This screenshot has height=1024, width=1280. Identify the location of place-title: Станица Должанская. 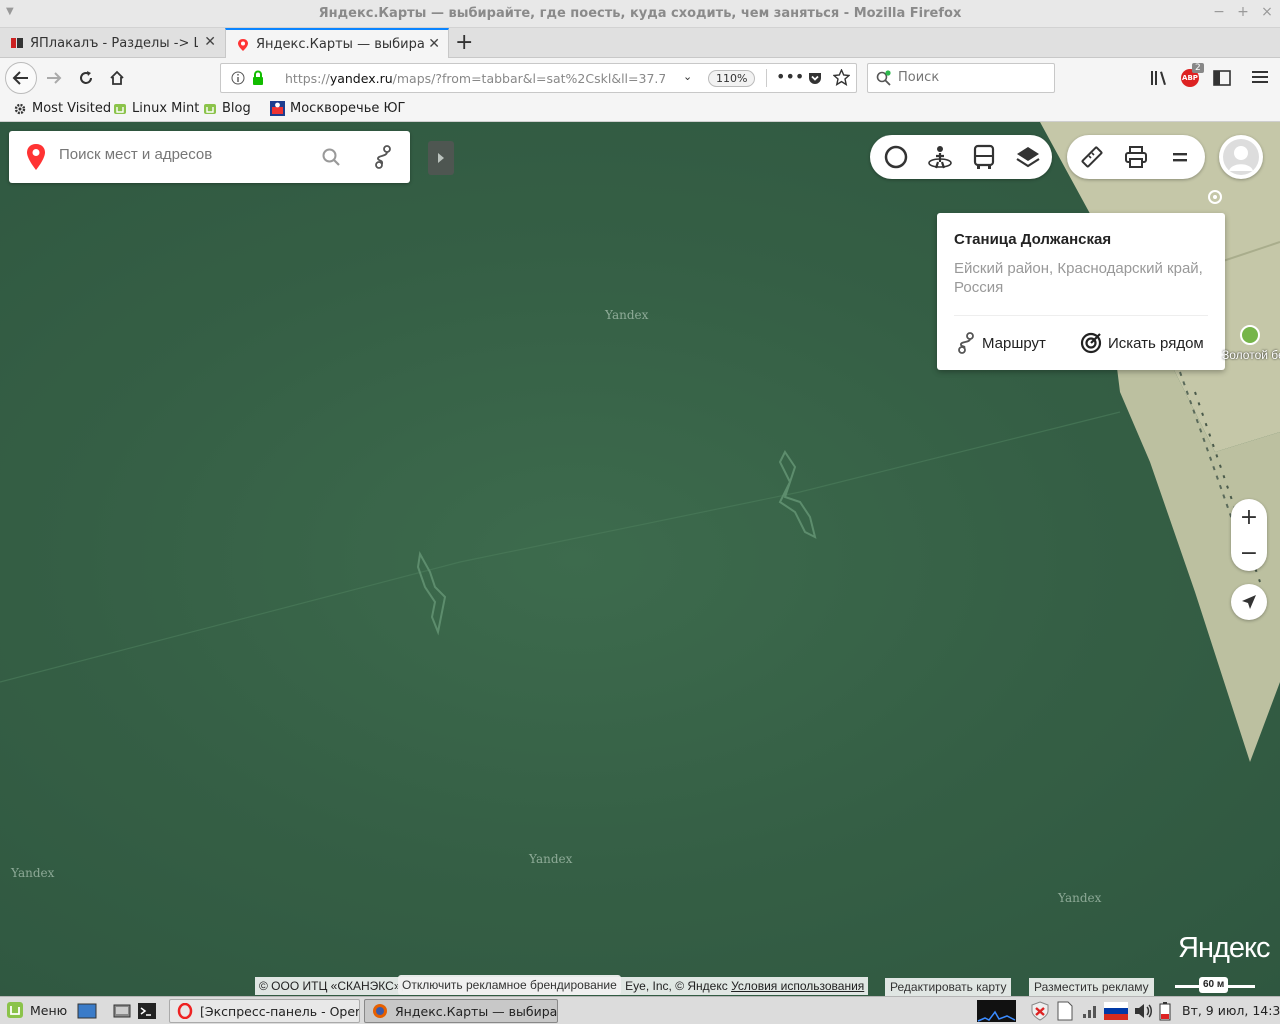
(1033, 239).